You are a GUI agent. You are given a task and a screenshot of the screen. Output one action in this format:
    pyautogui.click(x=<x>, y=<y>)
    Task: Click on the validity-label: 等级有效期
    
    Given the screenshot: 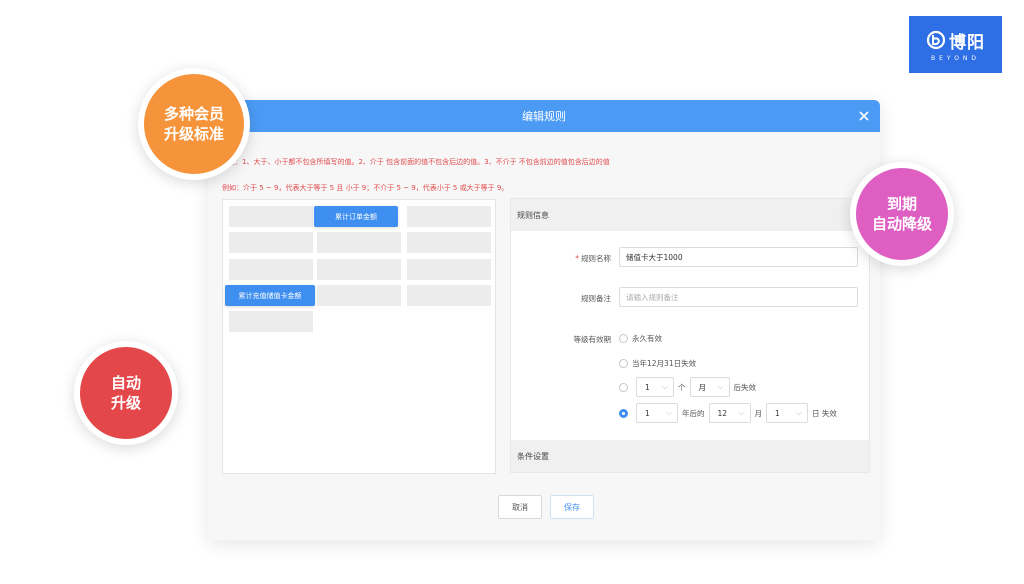 What is the action you would take?
    pyautogui.click(x=592, y=339)
    